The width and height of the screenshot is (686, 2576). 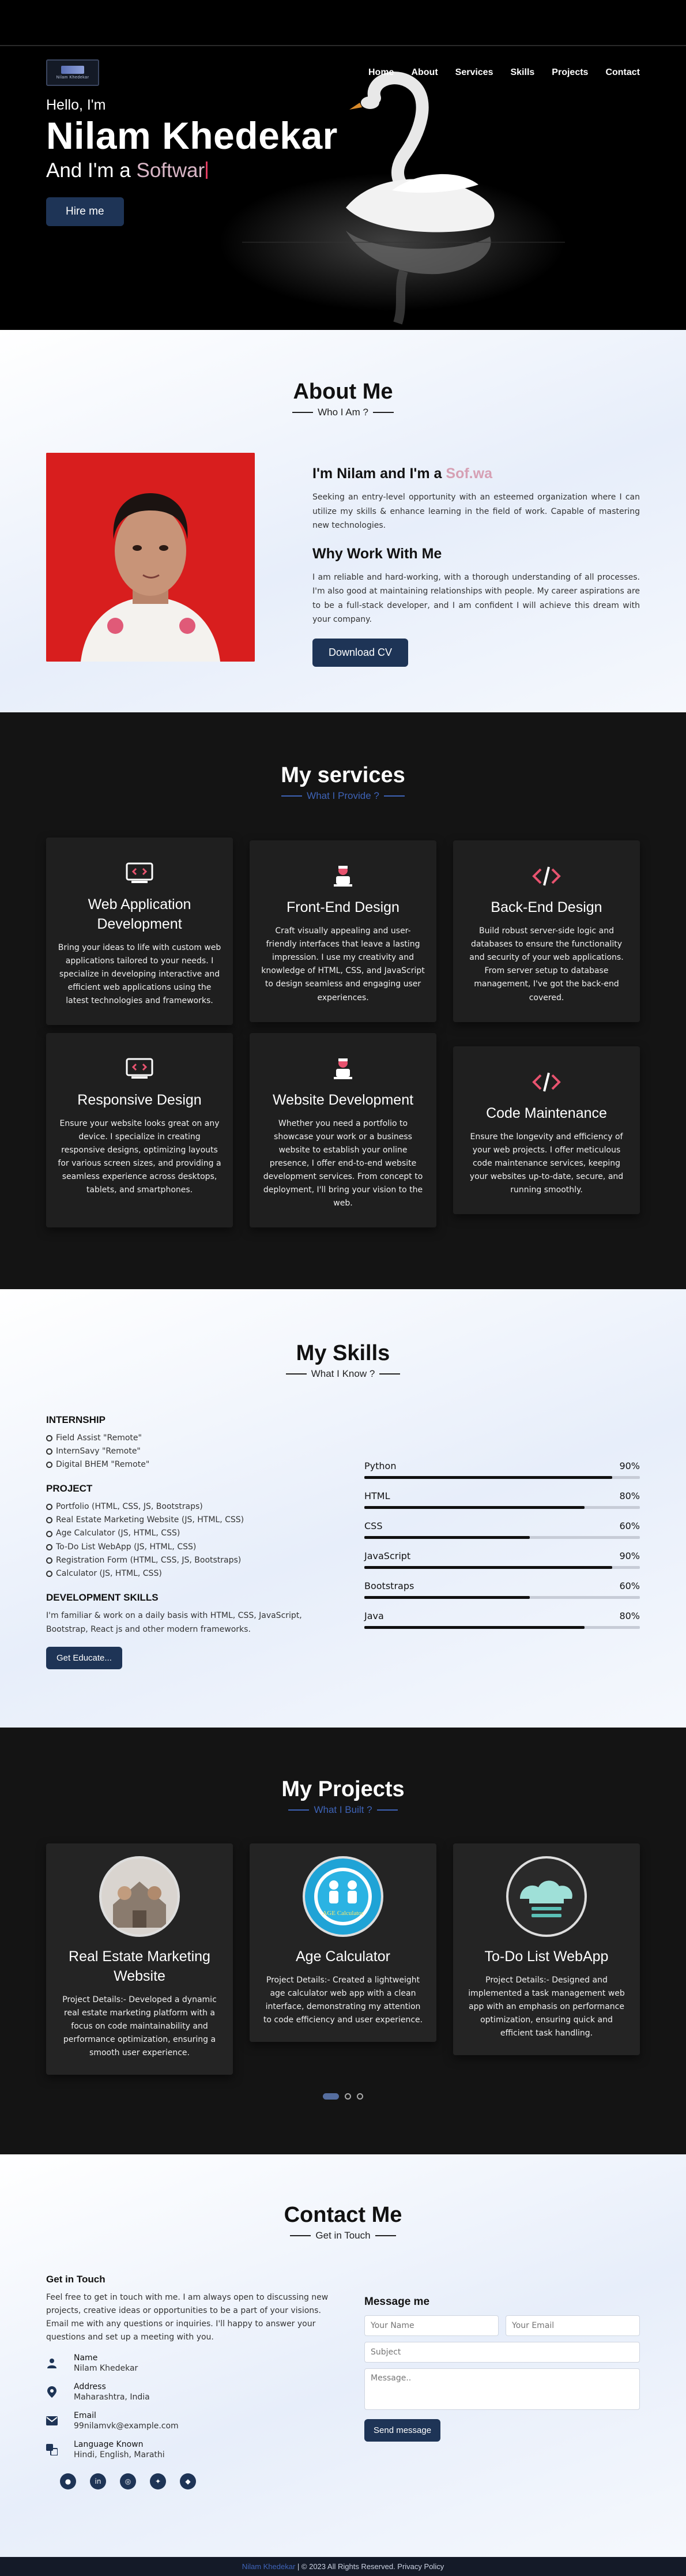 What do you see at coordinates (360, 652) in the screenshot?
I see `download-cv-button: Download CV` at bounding box center [360, 652].